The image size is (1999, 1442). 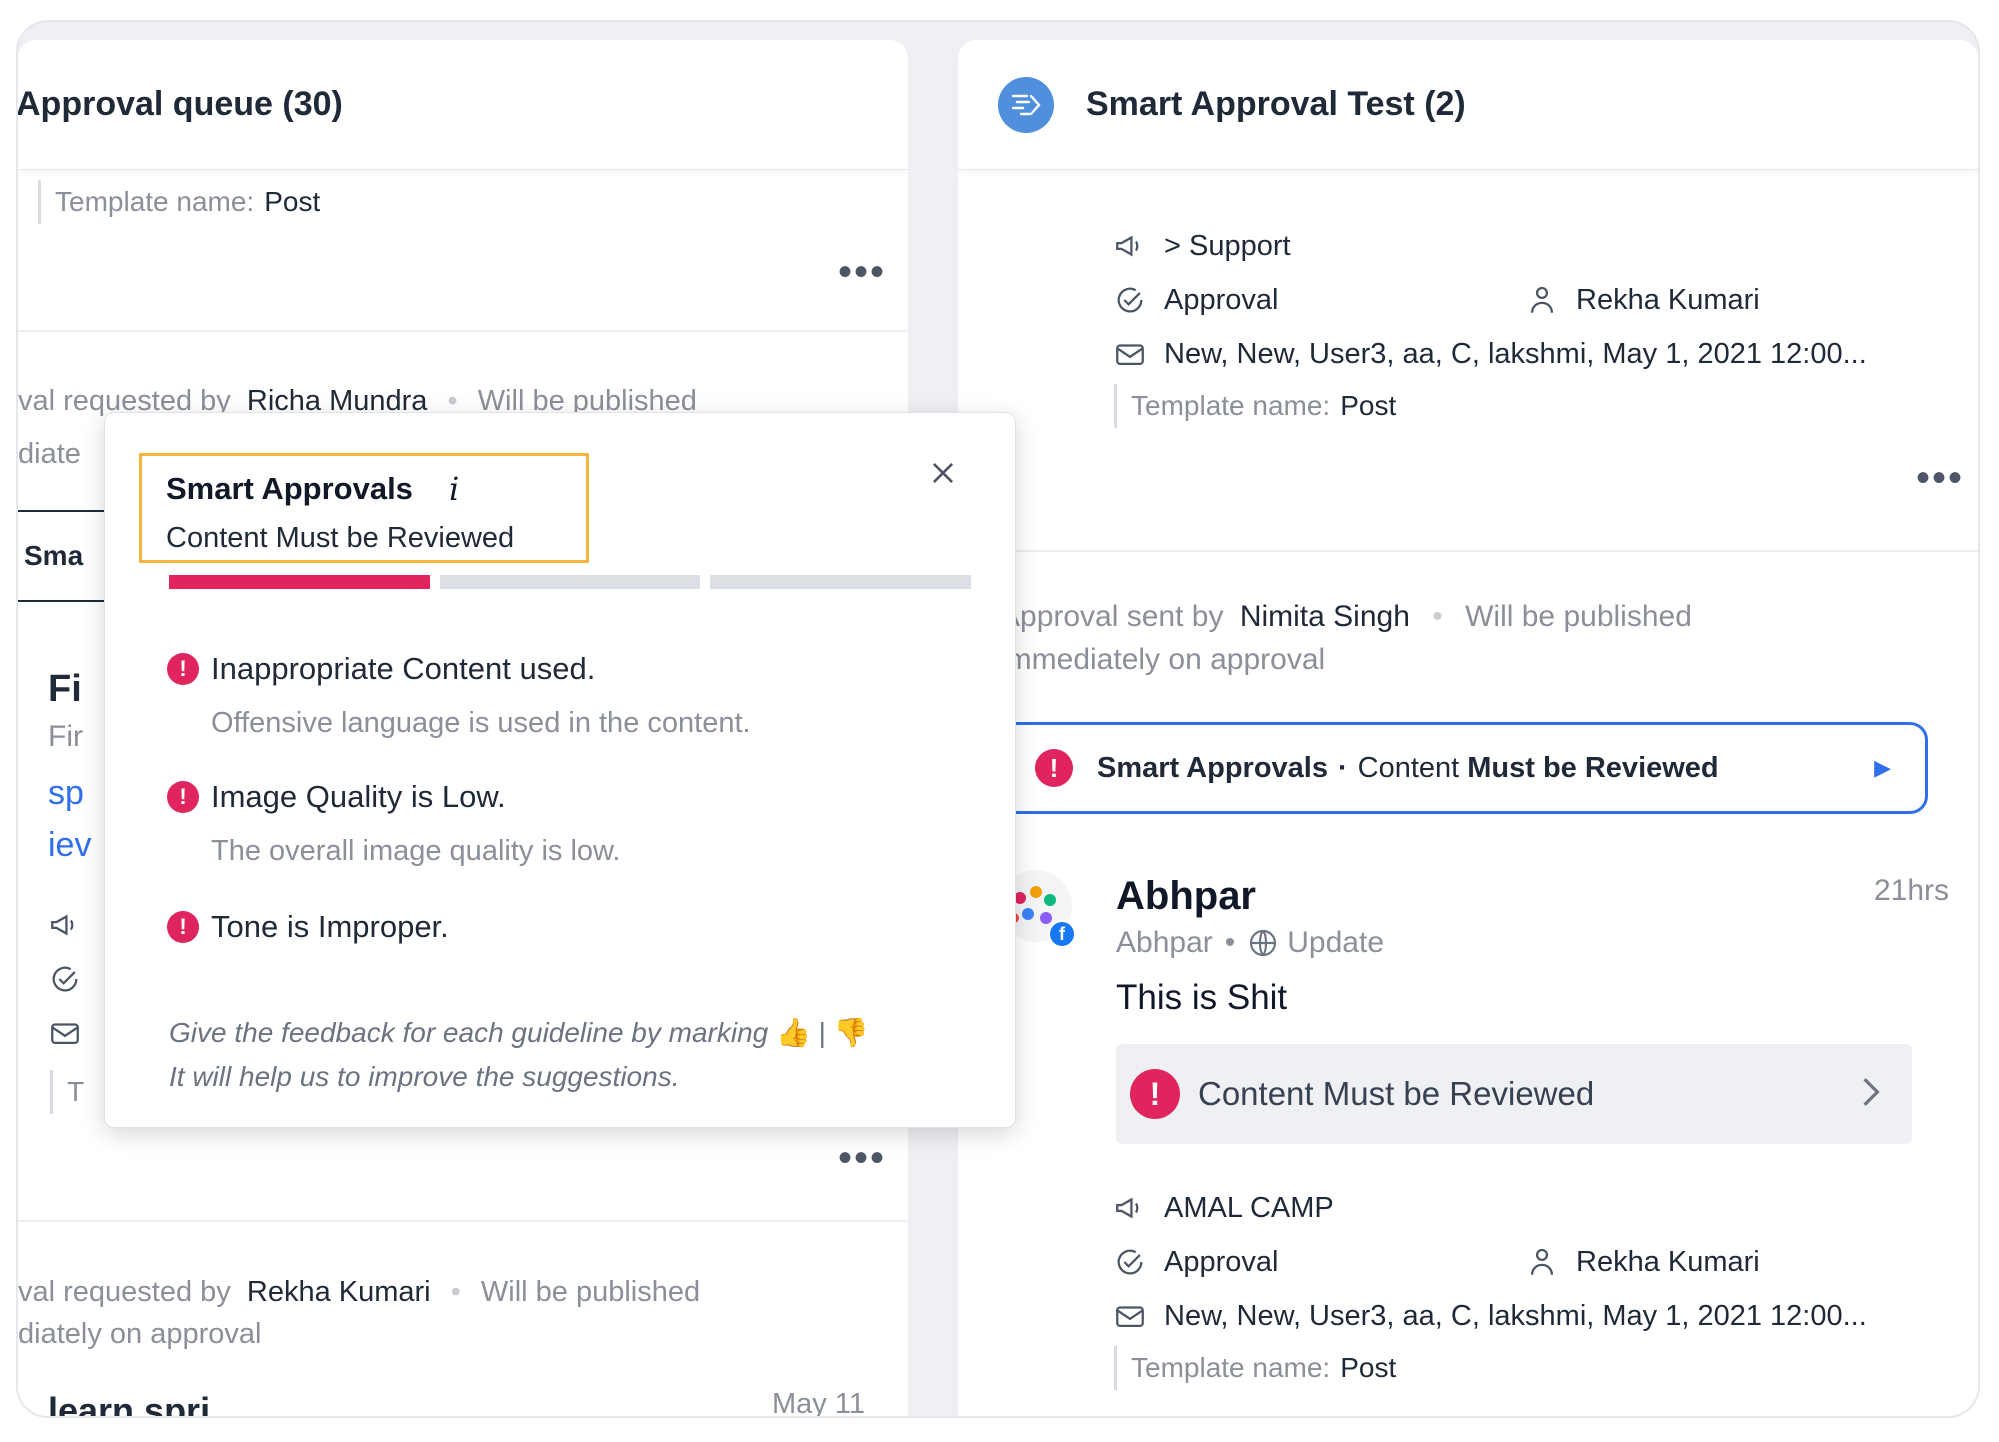 I want to click on campaign-row-1: > Support, so click(x=1201, y=246).